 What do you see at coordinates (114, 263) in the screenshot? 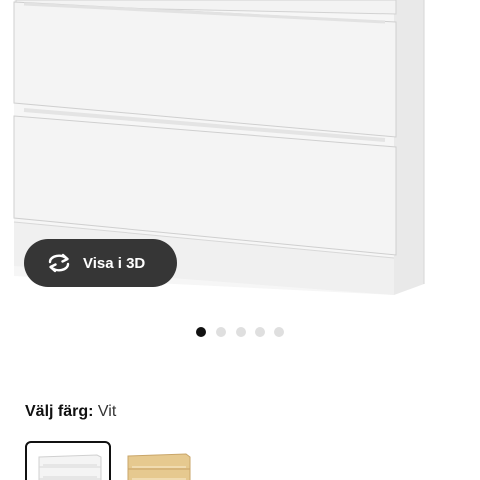
I see `view-3d-label: Visa i 3D` at bounding box center [114, 263].